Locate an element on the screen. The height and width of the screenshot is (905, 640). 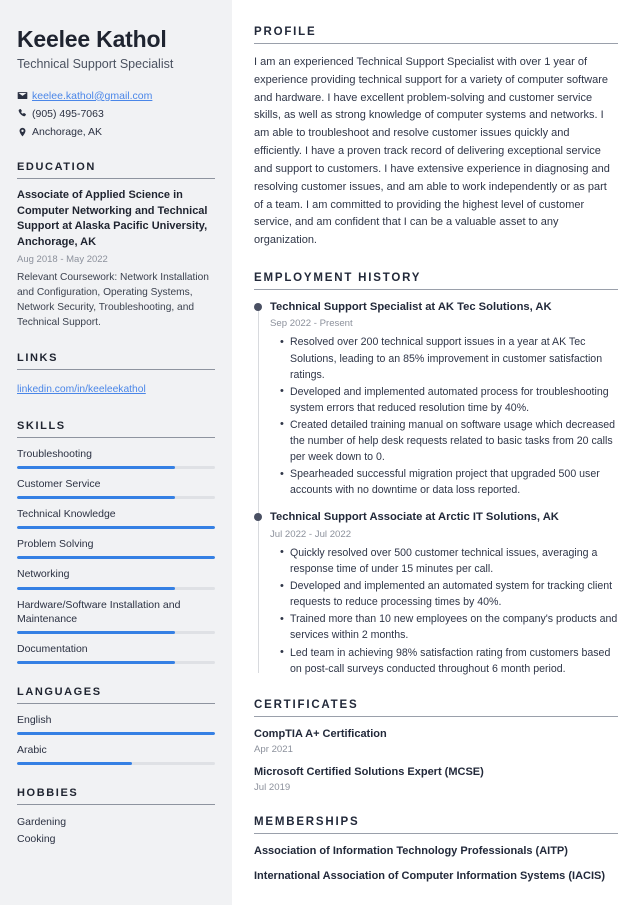
language-bar-fill is located at coordinates (116, 734).